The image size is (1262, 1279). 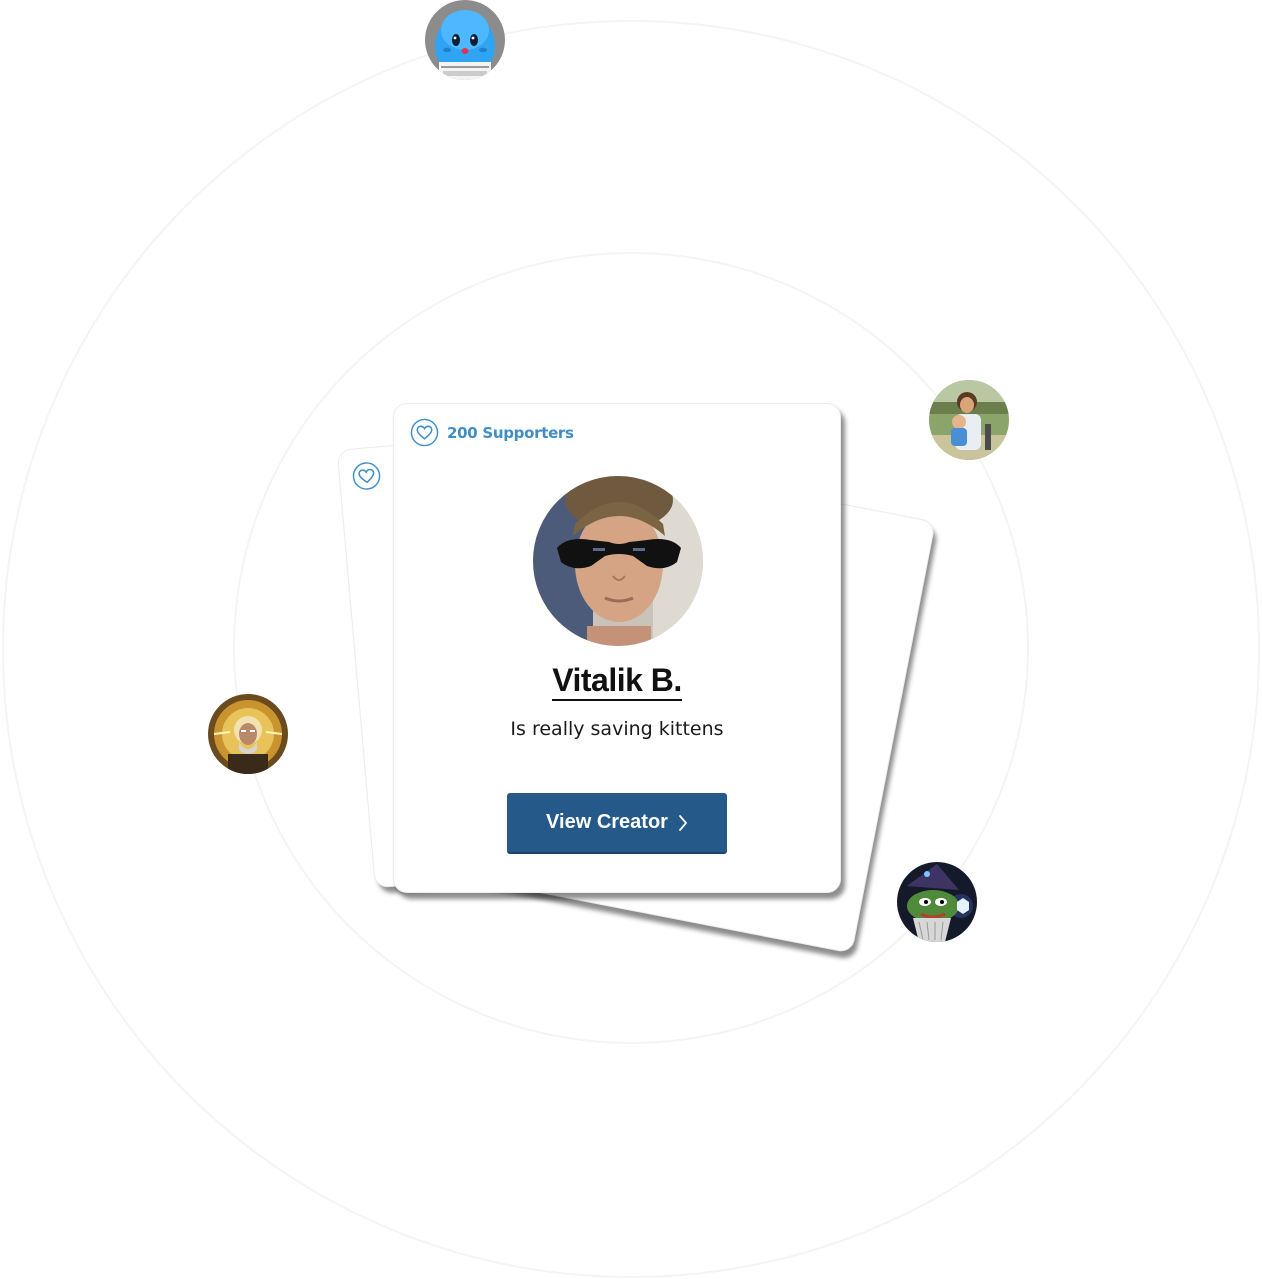 What do you see at coordinates (617, 729) in the screenshot?
I see `creator-tagline: Is really saving kittens` at bounding box center [617, 729].